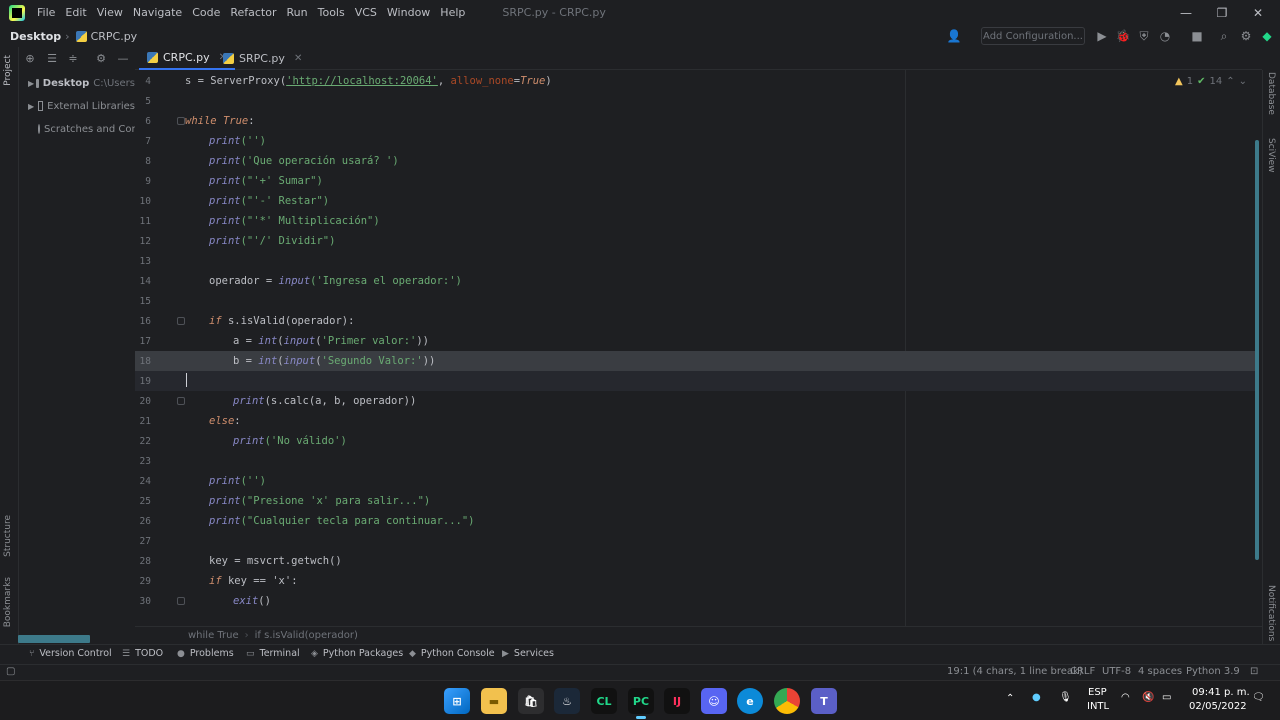 The width and height of the screenshot is (1280, 720). What do you see at coordinates (366, 12) in the screenshot?
I see `menu-vcs: VCS` at bounding box center [366, 12].